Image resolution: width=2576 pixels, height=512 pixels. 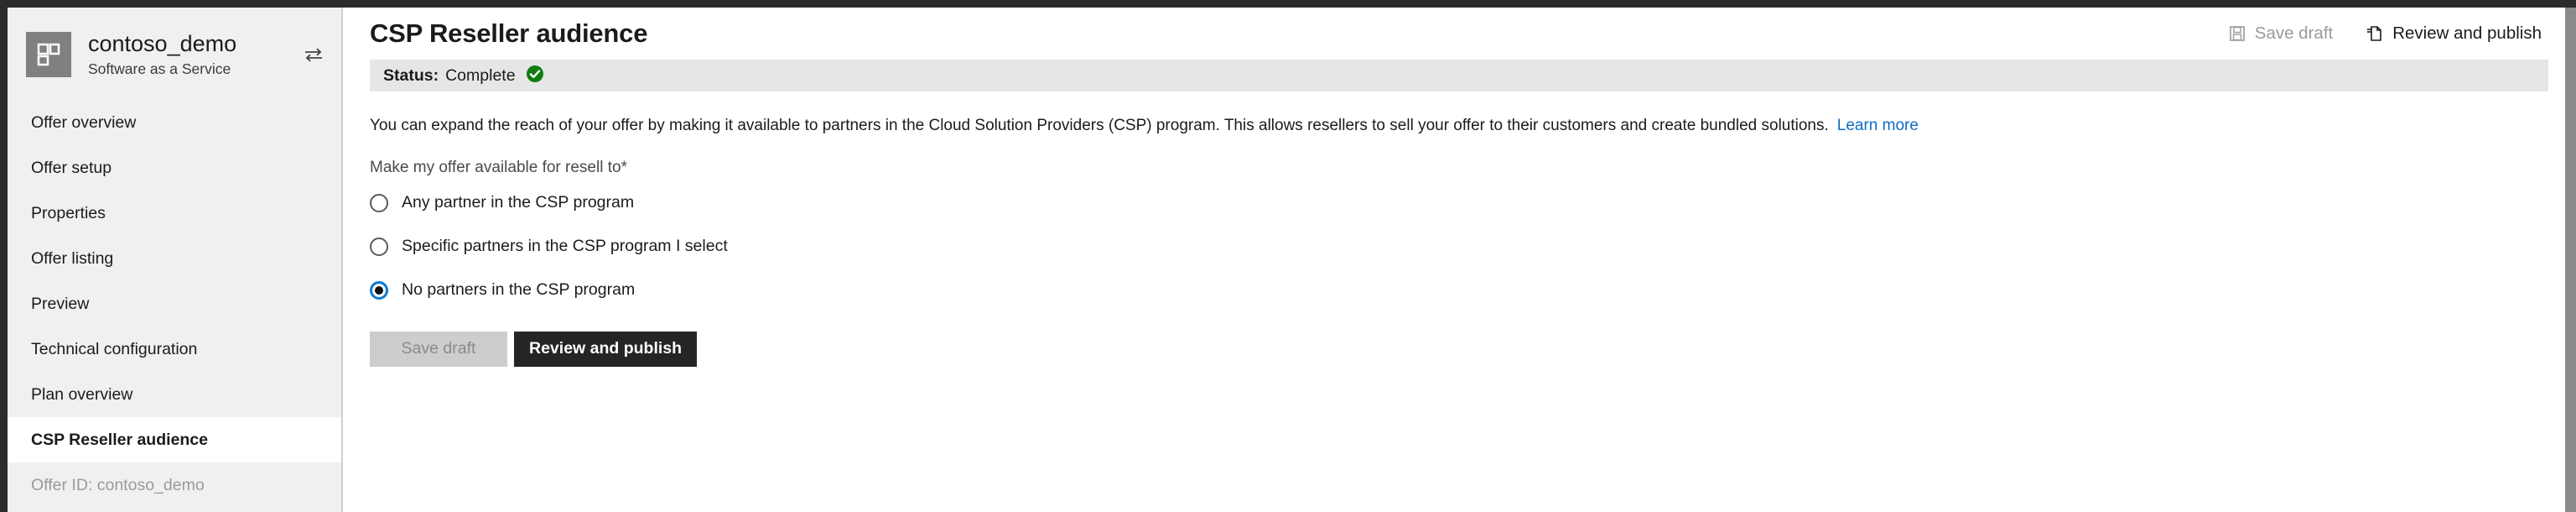 I want to click on left-chrome-rail, so click(x=4, y=260).